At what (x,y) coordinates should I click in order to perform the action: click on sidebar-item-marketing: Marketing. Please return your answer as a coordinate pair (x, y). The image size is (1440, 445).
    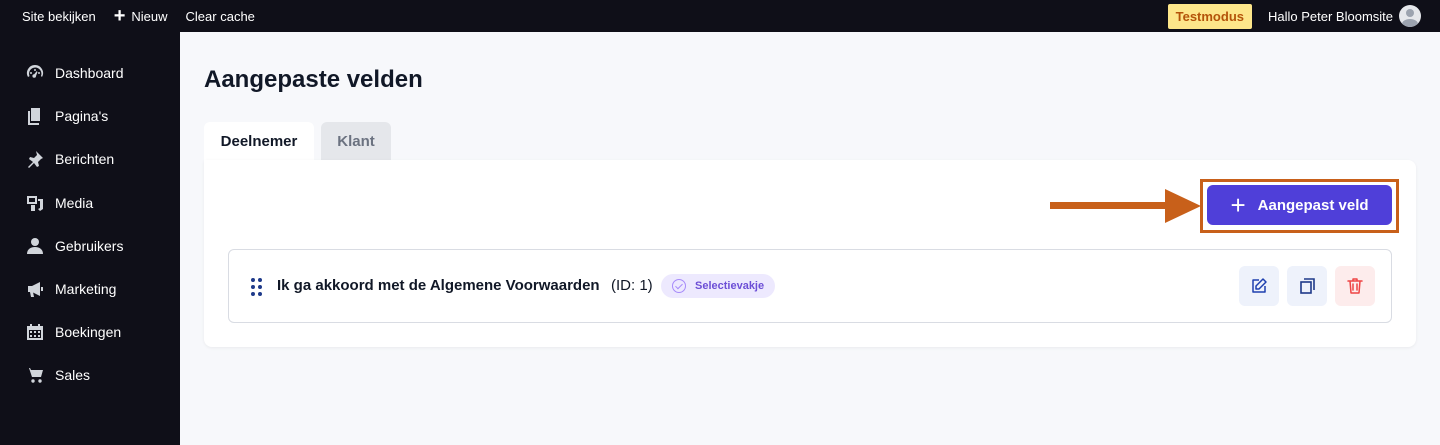
    Looking at the image, I should click on (90, 288).